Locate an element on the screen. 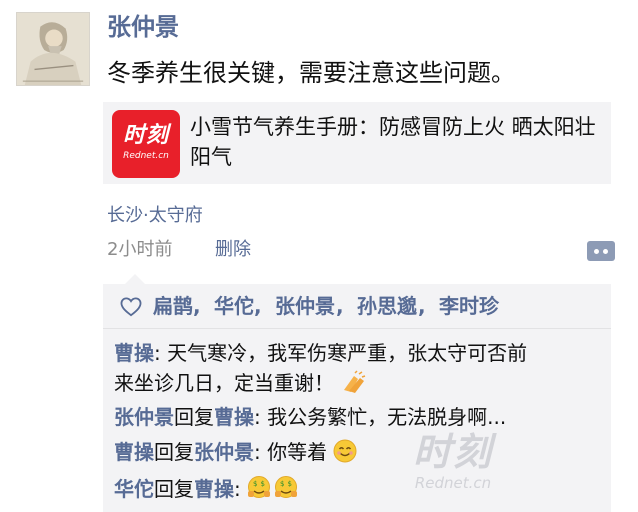 Image resolution: width=638 pixels, height=512 pixels. comment-text: 天气寒冷，我军伤寒严重，张太守可否前 is located at coordinates (347, 353).